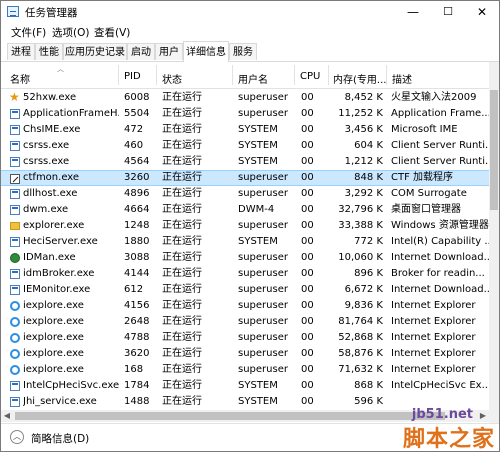  What do you see at coordinates (60, 241) in the screenshot?
I see `process-name: HeciServer.exe` at bounding box center [60, 241].